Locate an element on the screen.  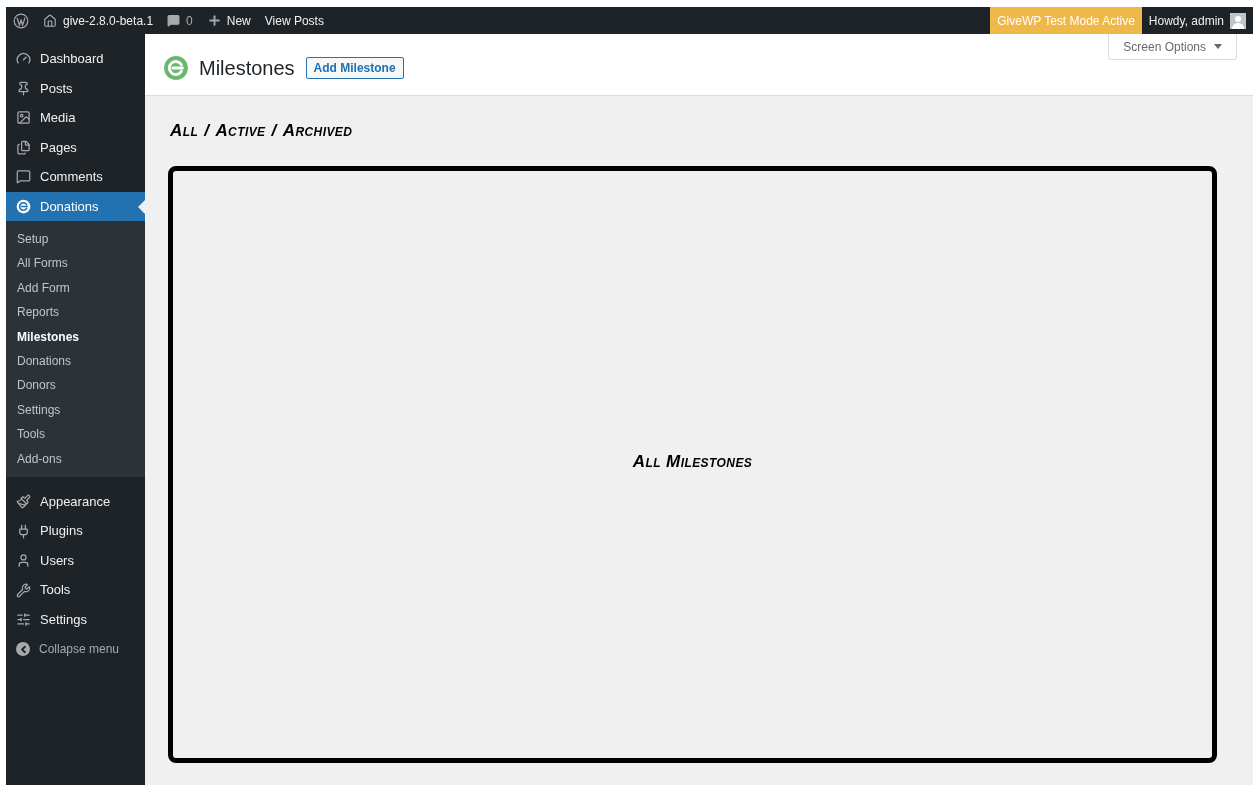
pin-icon is located at coordinates (23, 88).